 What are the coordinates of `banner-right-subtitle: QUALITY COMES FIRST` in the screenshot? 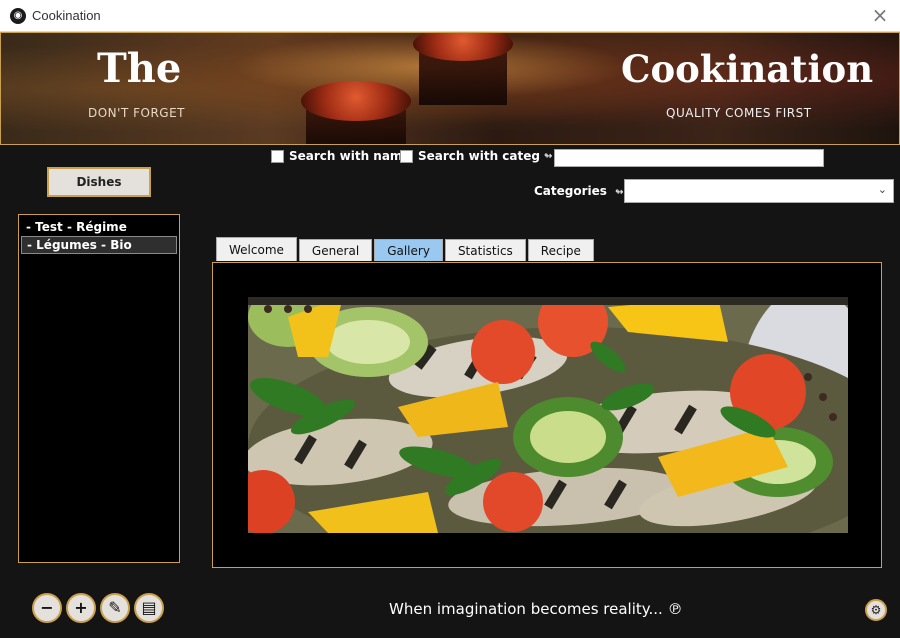 It's located at (739, 113).